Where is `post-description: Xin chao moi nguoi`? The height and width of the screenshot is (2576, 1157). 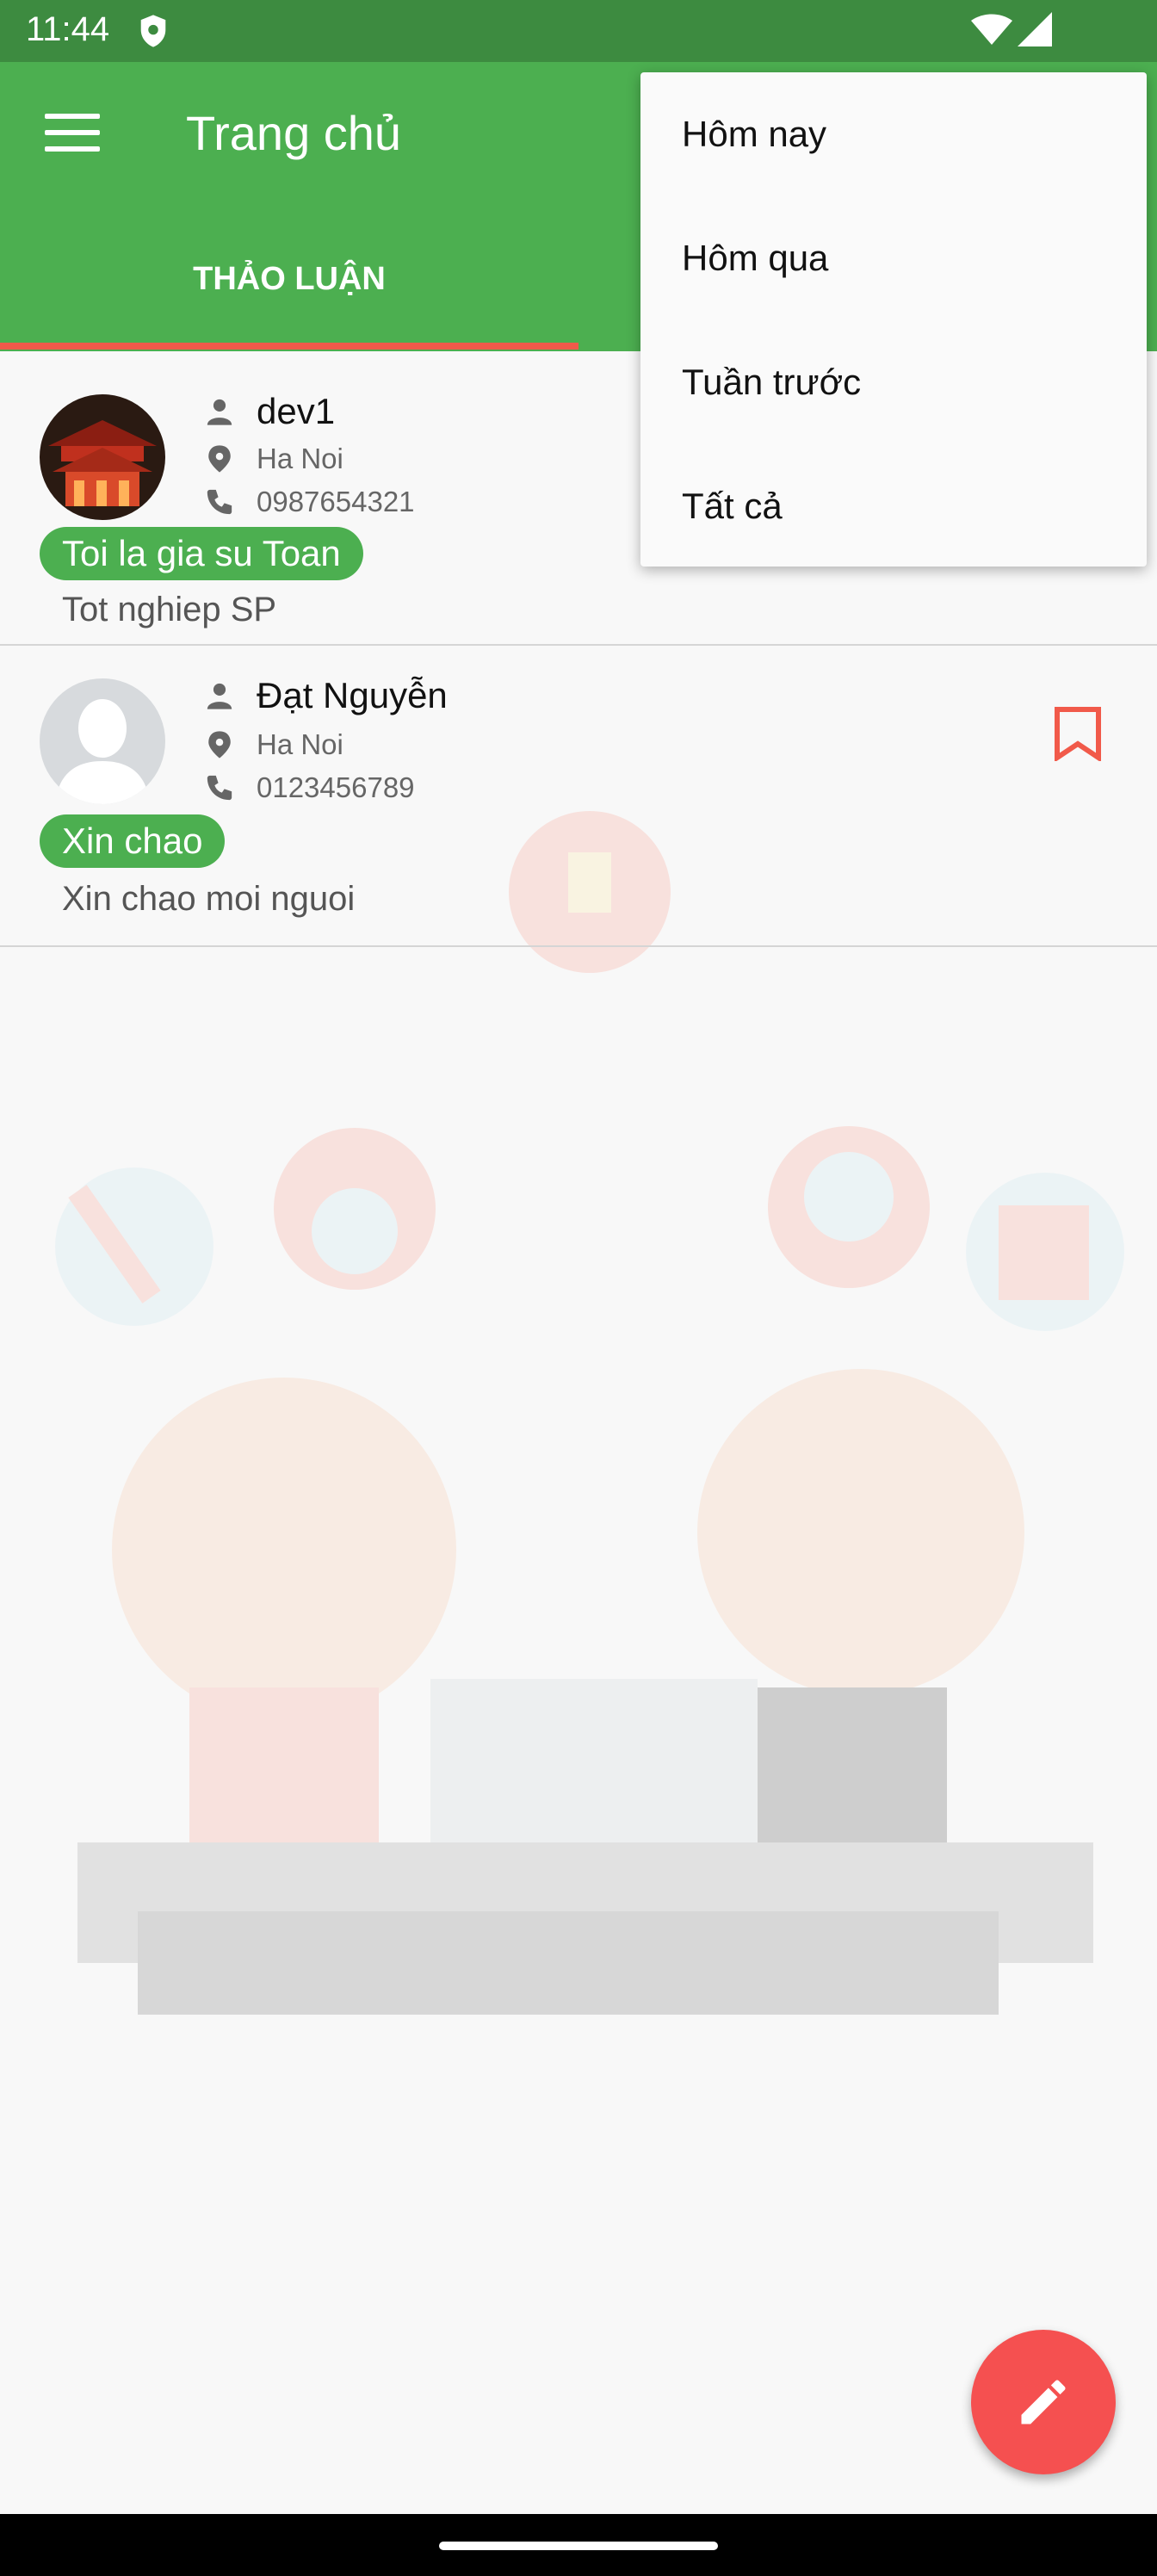
post-description: Xin chao moi nguoi is located at coordinates (209, 899).